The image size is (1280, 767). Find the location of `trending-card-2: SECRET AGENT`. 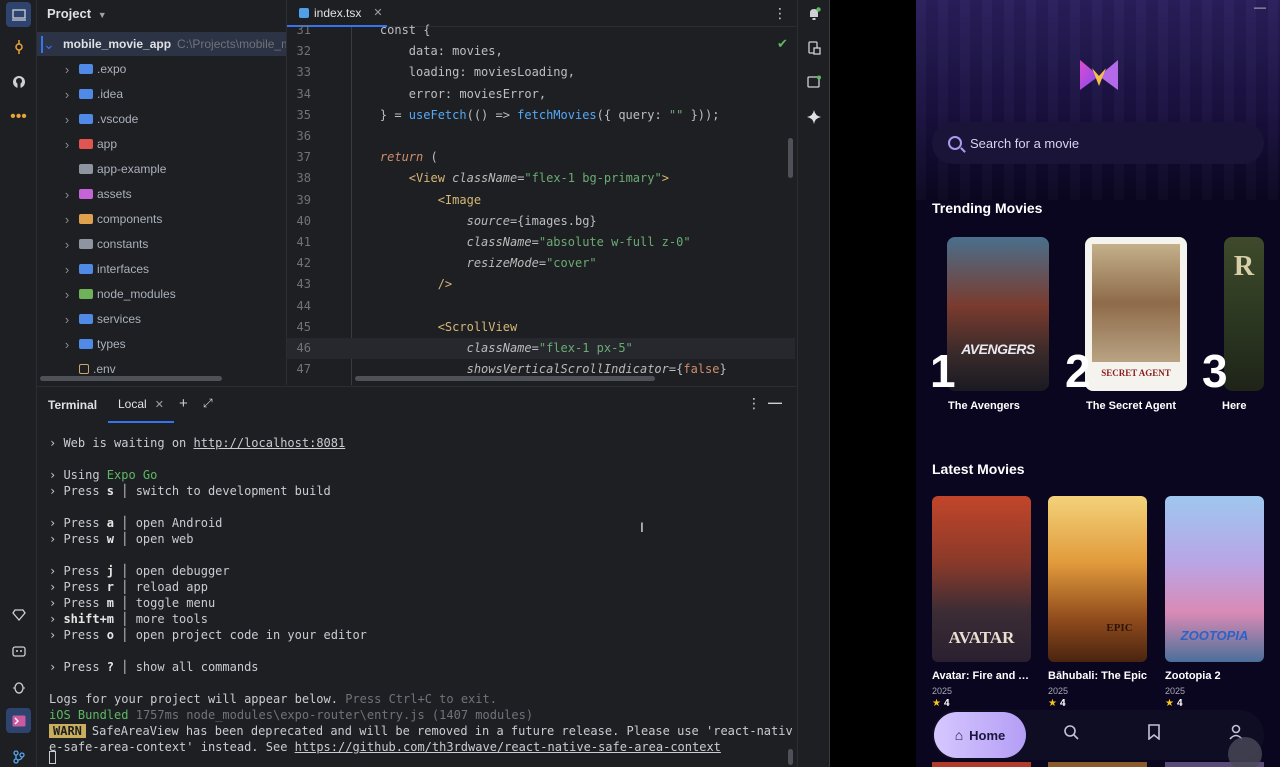

trending-card-2: SECRET AGENT is located at coordinates (1136, 314).